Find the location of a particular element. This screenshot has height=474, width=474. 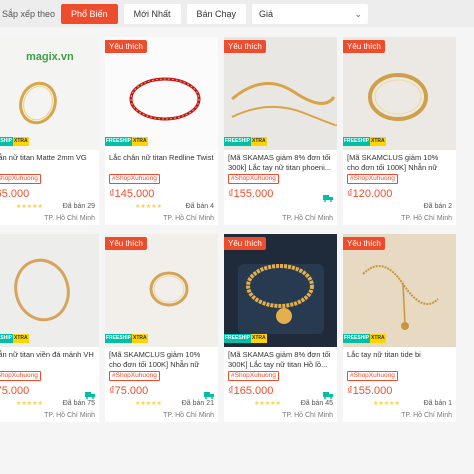

product-name: Lắc chân nữ titan Redline Twist is located at coordinates (161, 162).